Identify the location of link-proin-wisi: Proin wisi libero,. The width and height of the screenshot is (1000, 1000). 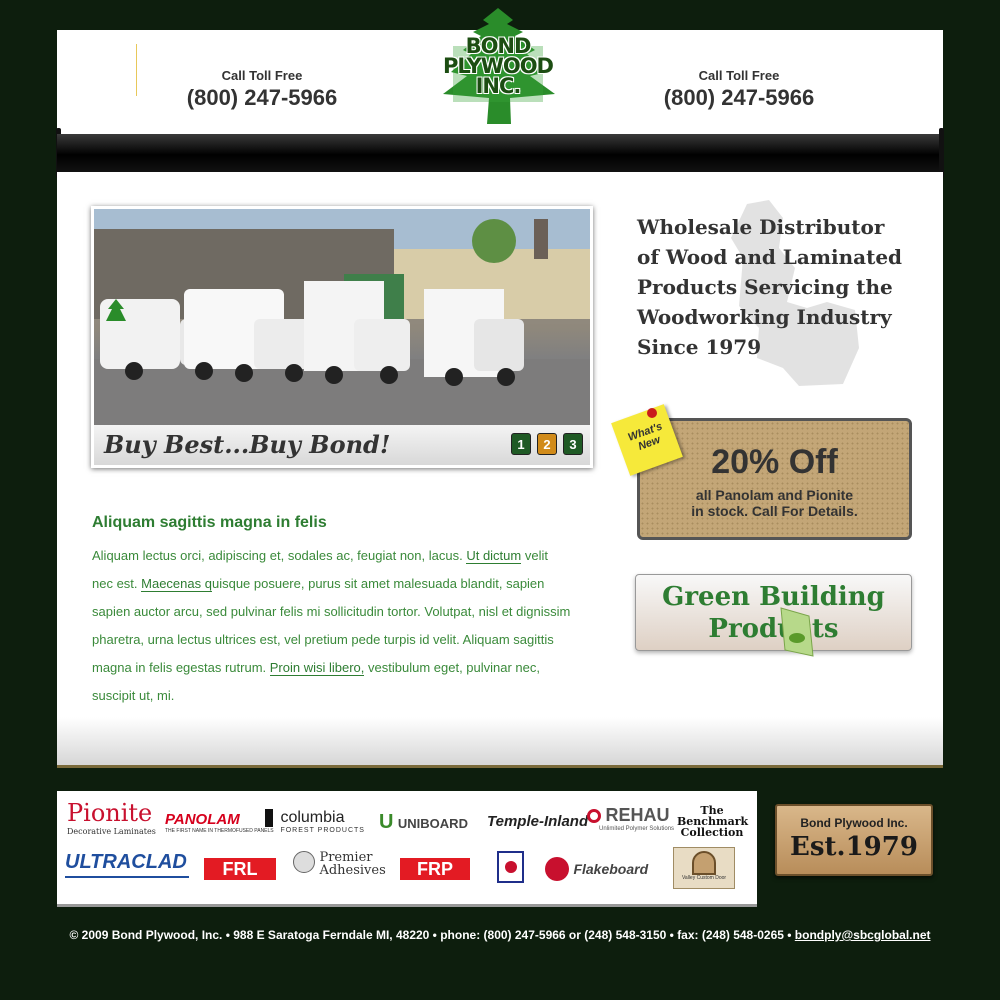
(317, 668).